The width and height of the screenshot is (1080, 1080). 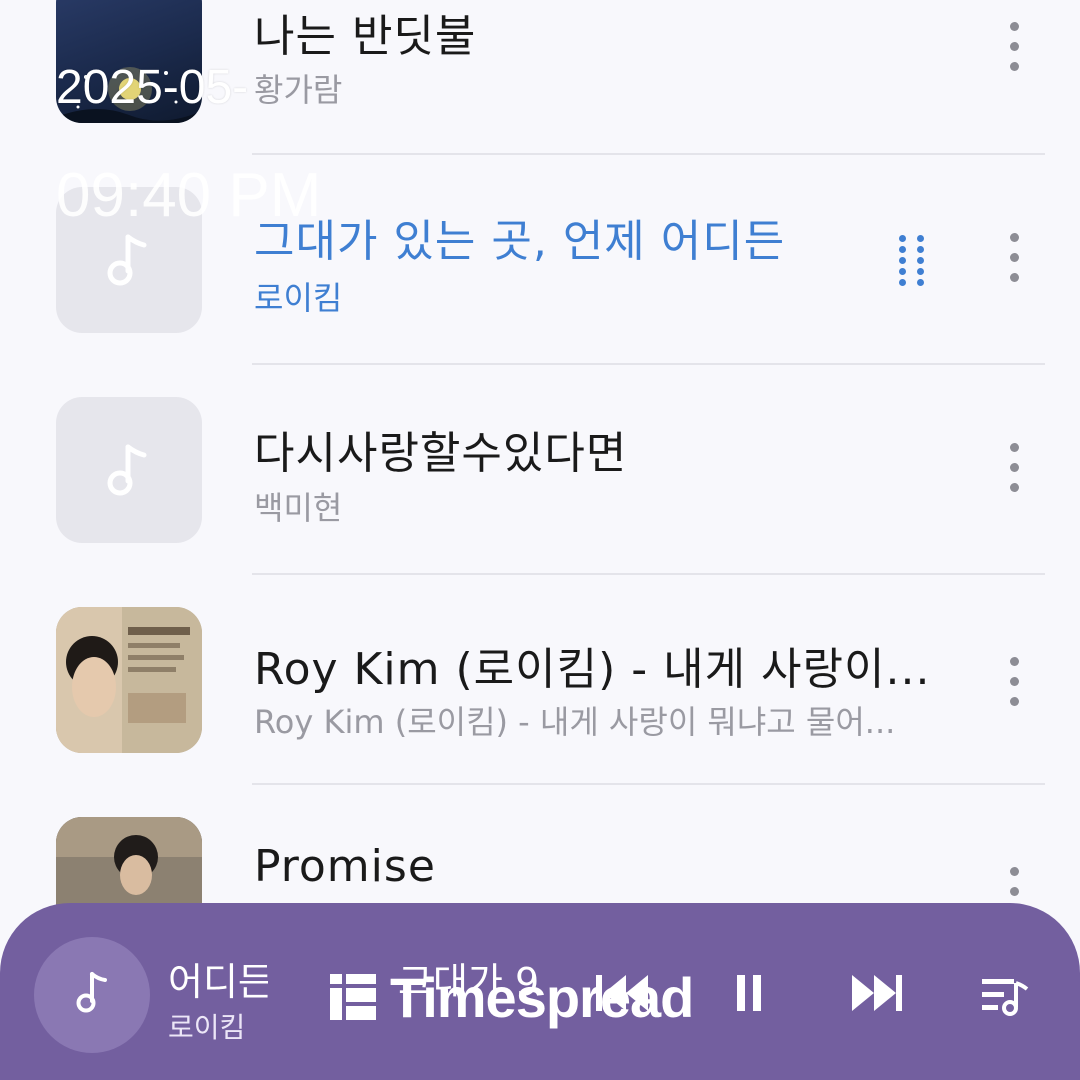 I want to click on playlist-queue-icon, so click(x=1005, y=997).